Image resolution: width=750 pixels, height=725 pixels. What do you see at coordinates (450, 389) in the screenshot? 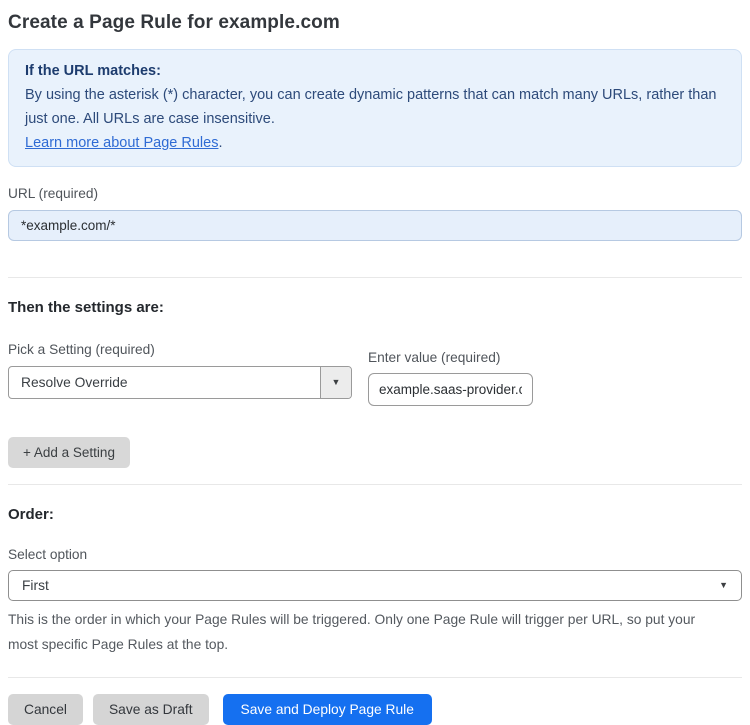
I see `setting-value-input` at bounding box center [450, 389].